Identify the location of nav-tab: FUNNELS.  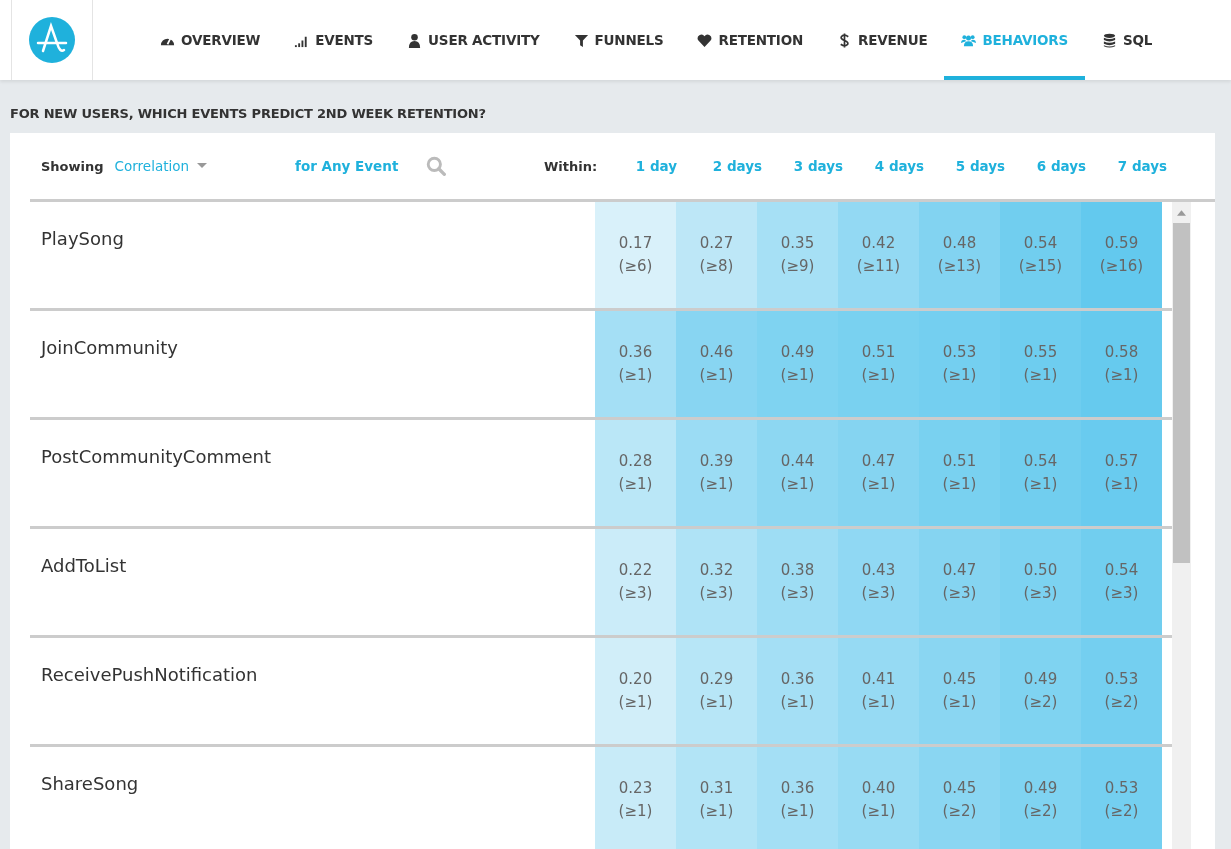
(618, 40).